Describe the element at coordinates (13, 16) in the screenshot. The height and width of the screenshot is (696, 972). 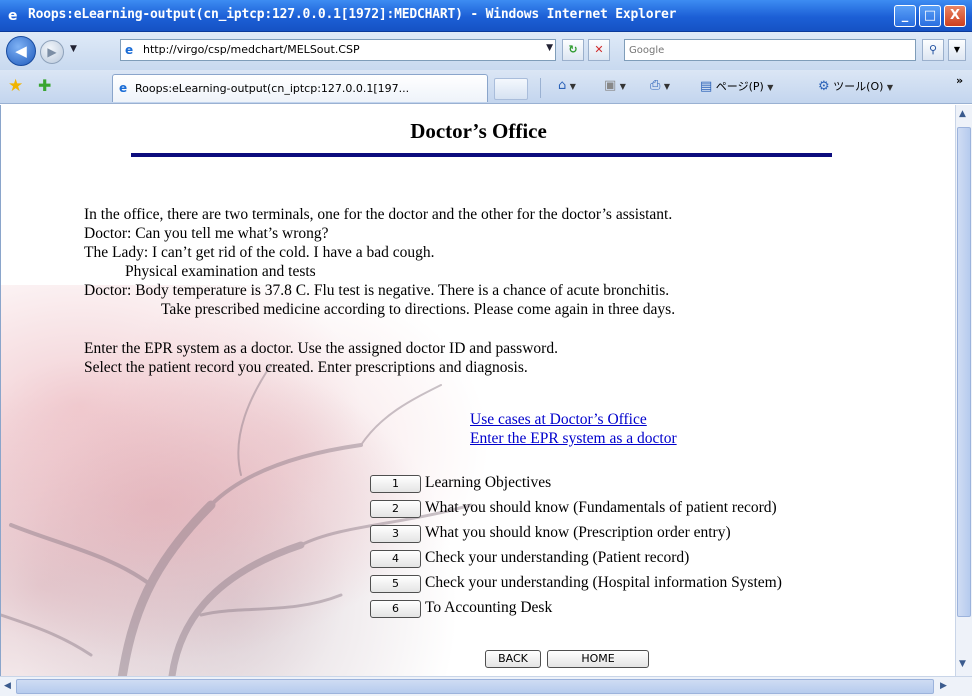
I see `ie-logo-icon: e` at that location.